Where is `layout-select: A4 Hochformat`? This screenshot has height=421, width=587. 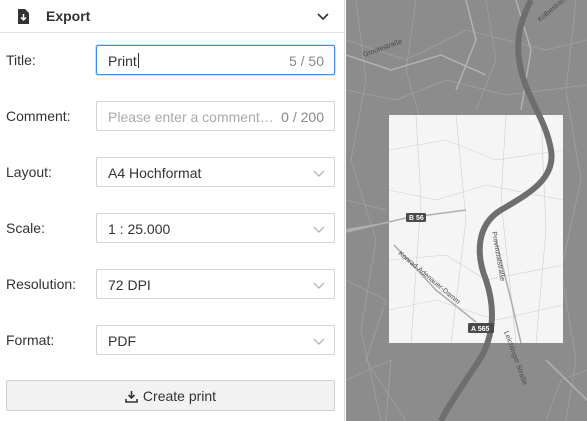
layout-select: A4 Hochformat is located at coordinates (215, 172).